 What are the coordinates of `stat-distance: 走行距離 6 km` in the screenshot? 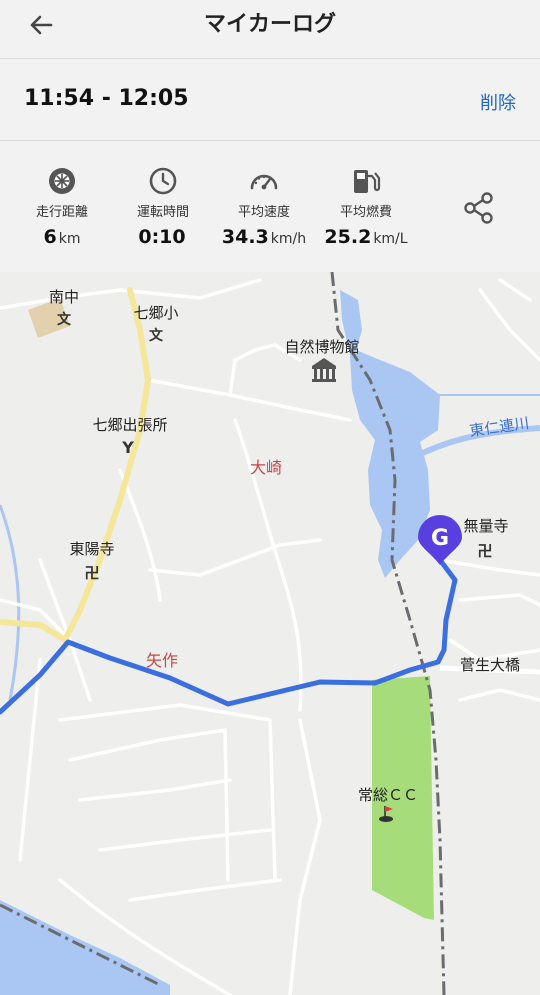 It's located at (62, 206).